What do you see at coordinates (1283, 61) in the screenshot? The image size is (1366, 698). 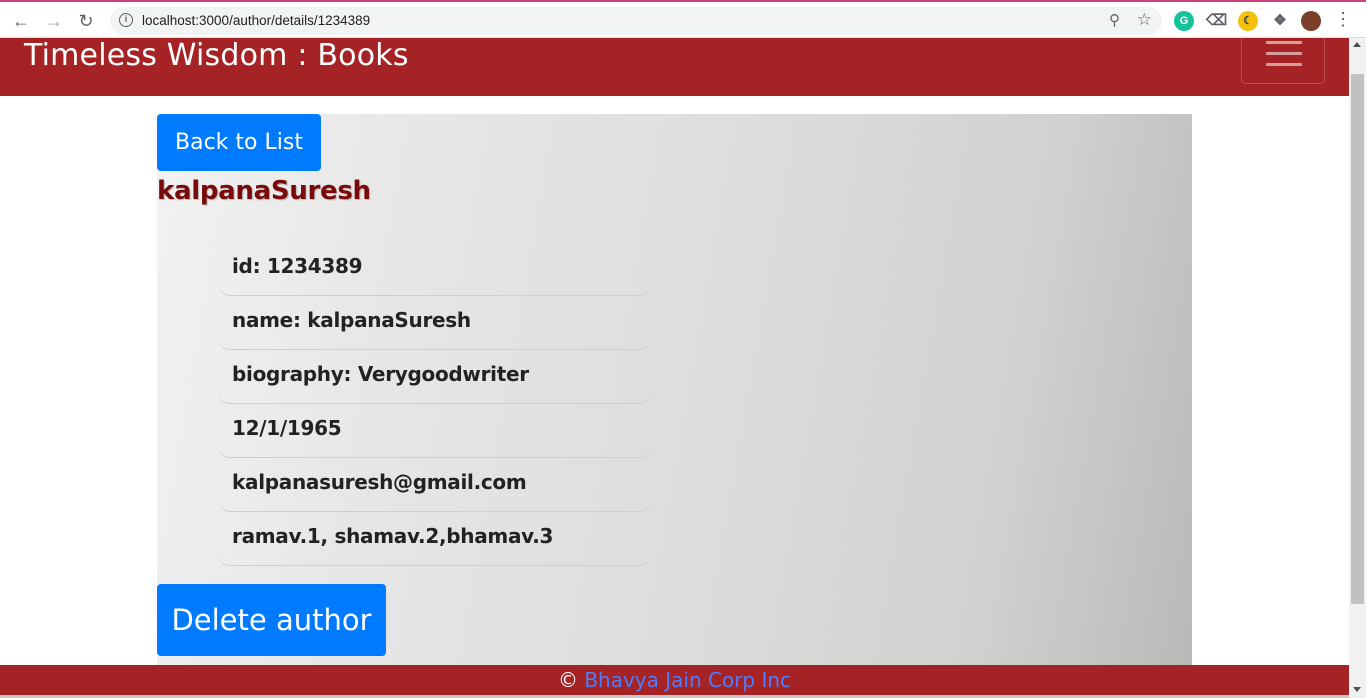 I see `navbar-toggle-button` at bounding box center [1283, 61].